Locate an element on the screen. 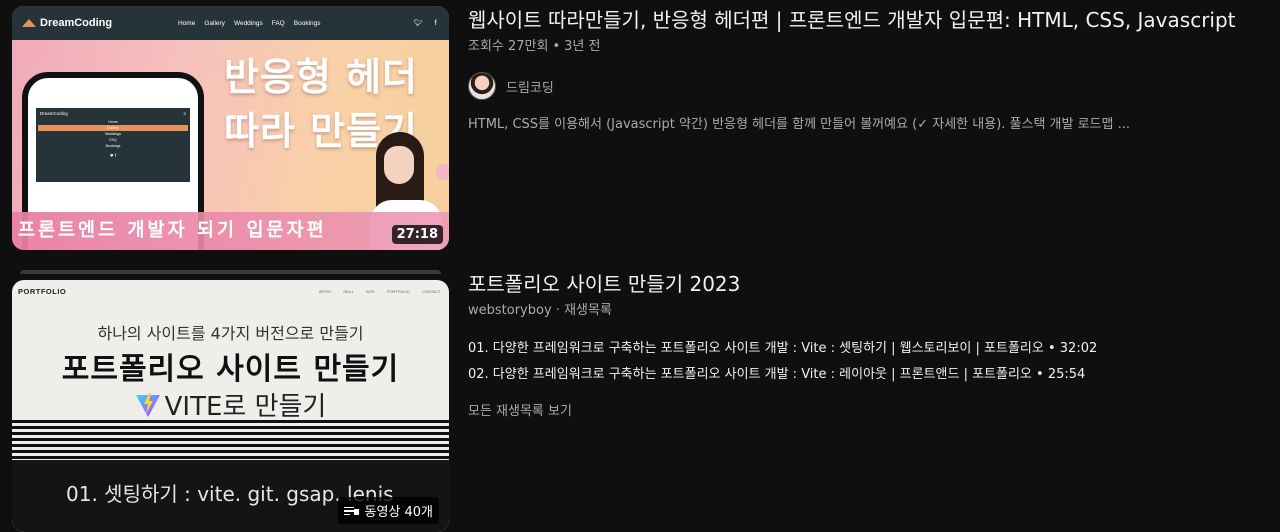  thumbnail-menu-item: FAQ is located at coordinates (278, 23).